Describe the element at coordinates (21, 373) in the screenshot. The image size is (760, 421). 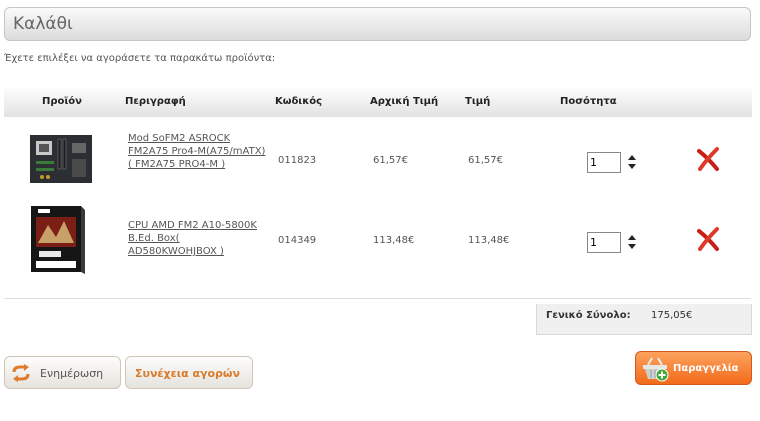
I see `refresh-arrows-icon` at that location.